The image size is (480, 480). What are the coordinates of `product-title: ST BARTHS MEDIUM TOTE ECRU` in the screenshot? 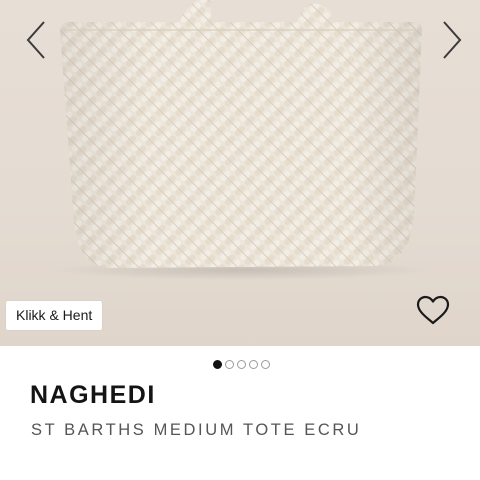 It's located at (196, 430).